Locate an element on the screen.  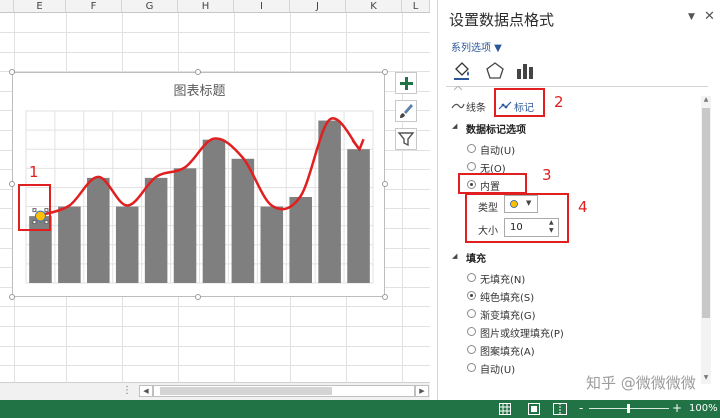
marker-auto-label: 自动(U) is located at coordinates (497, 149).